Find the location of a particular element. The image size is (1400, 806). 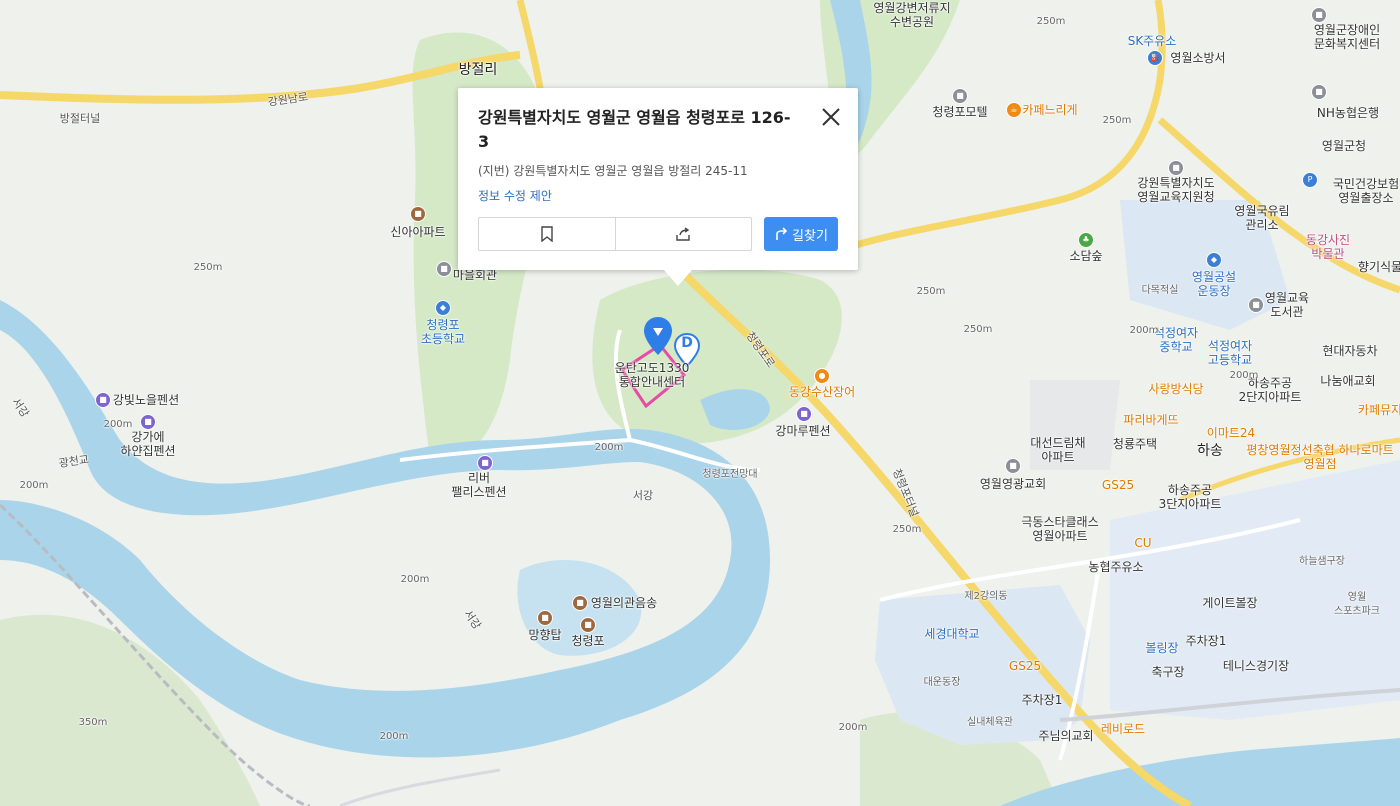

location-pin-icon is located at coordinates (658, 336).